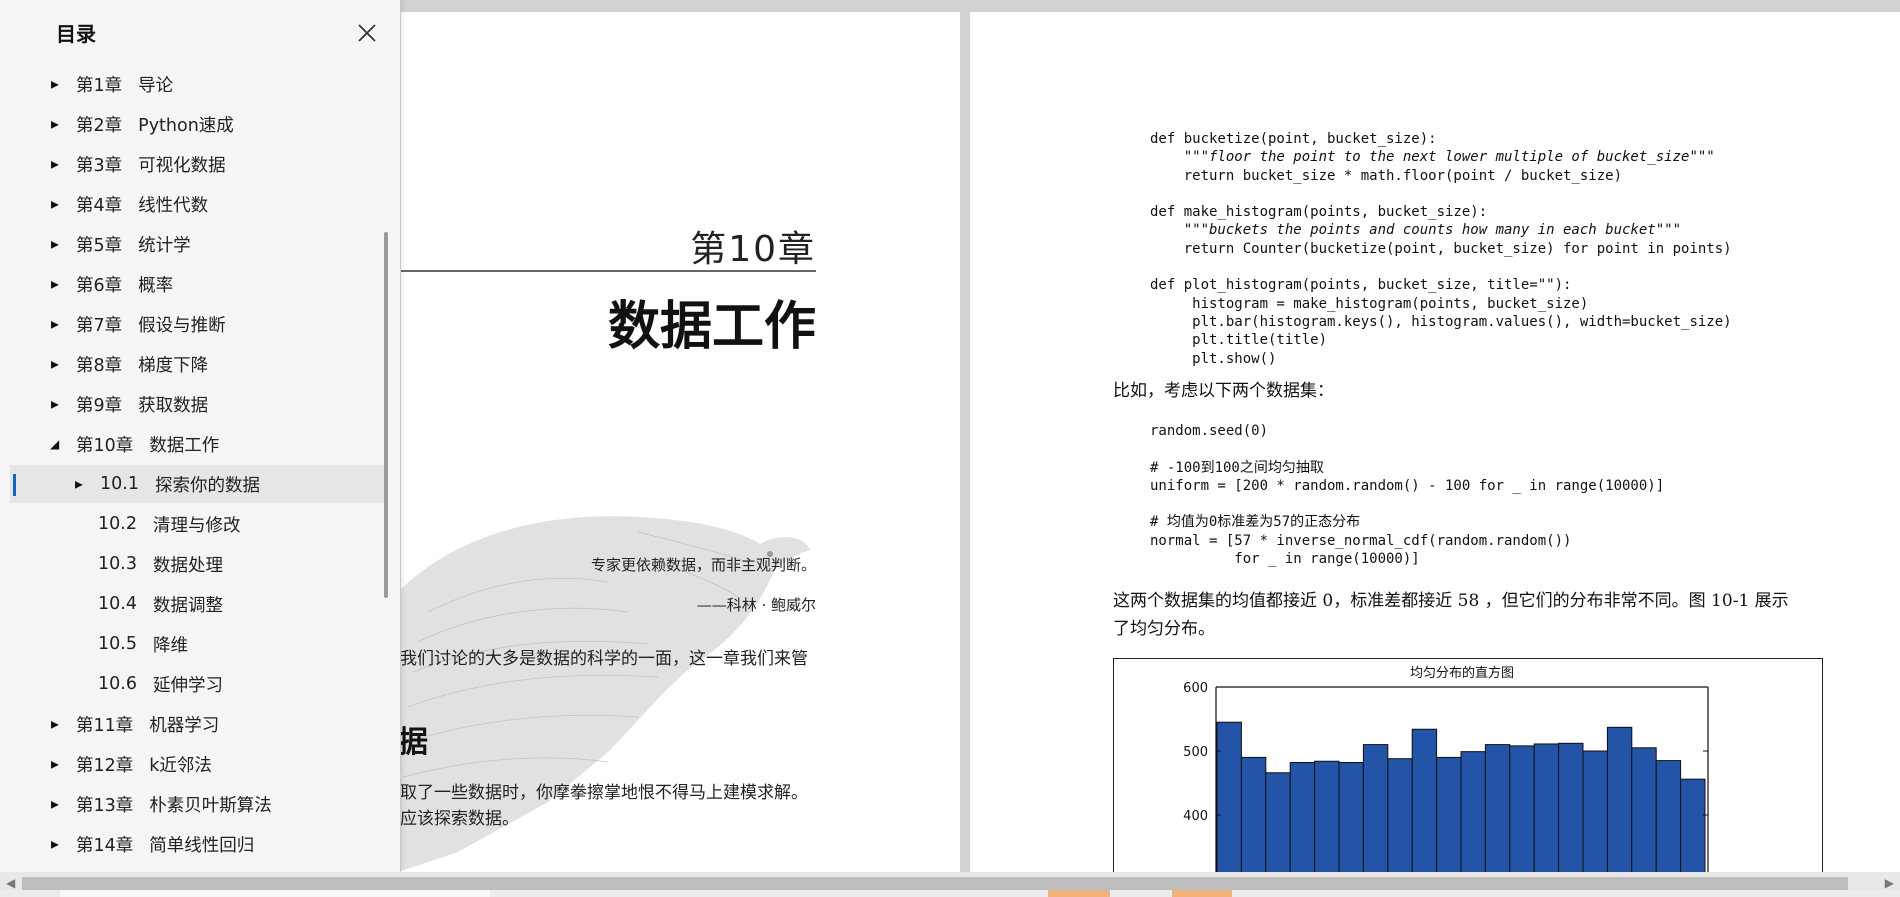 The width and height of the screenshot is (1900, 897). I want to click on y-tick-label: 500, so click(1195, 752).